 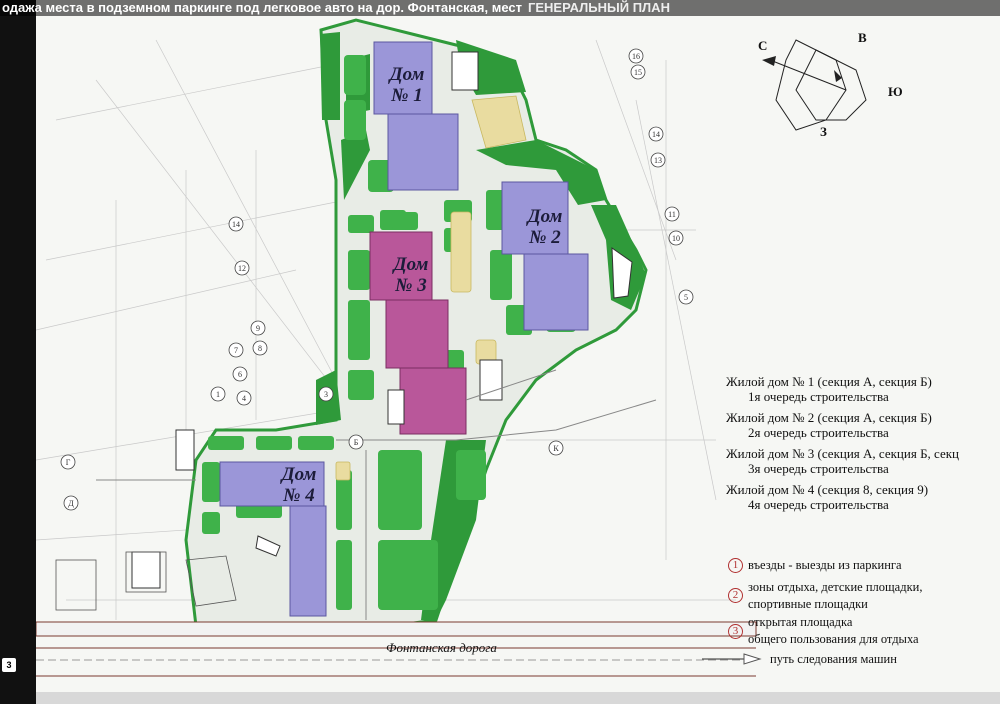 What do you see at coordinates (827, 489) in the screenshot?
I see `legend-house-4: Жилой дом № 4 (секция 8, секция 9)` at bounding box center [827, 489].